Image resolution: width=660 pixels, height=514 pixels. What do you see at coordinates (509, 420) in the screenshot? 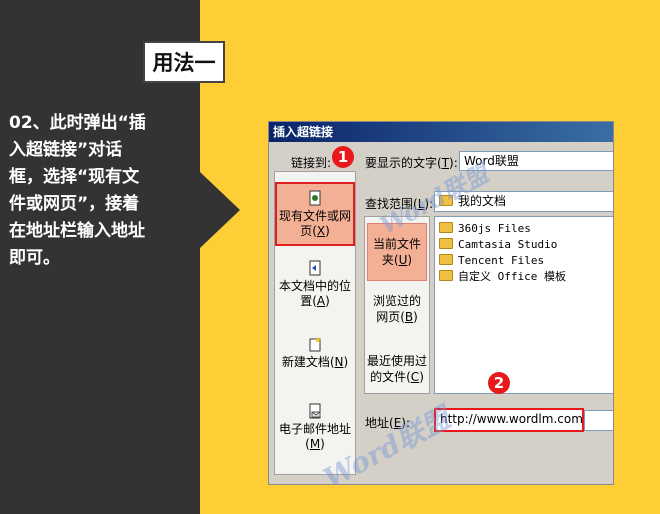
I see `address-input: http://www.wordlm.com/` at bounding box center [509, 420].